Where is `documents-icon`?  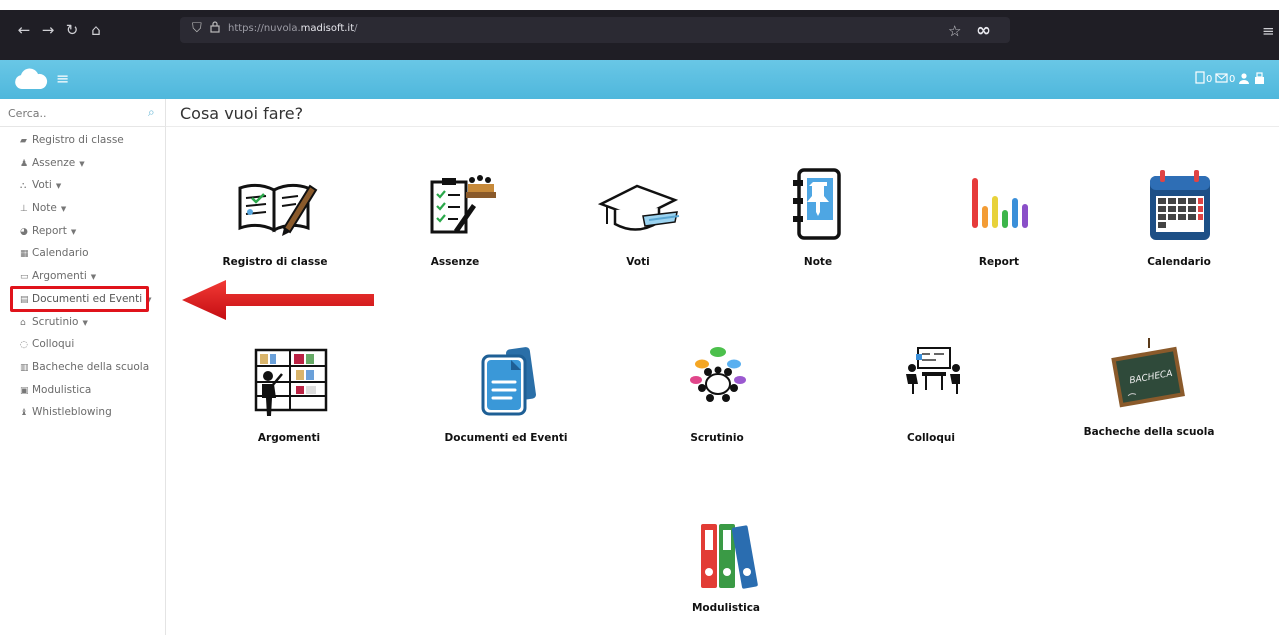 documents-icon is located at coordinates (508, 381).